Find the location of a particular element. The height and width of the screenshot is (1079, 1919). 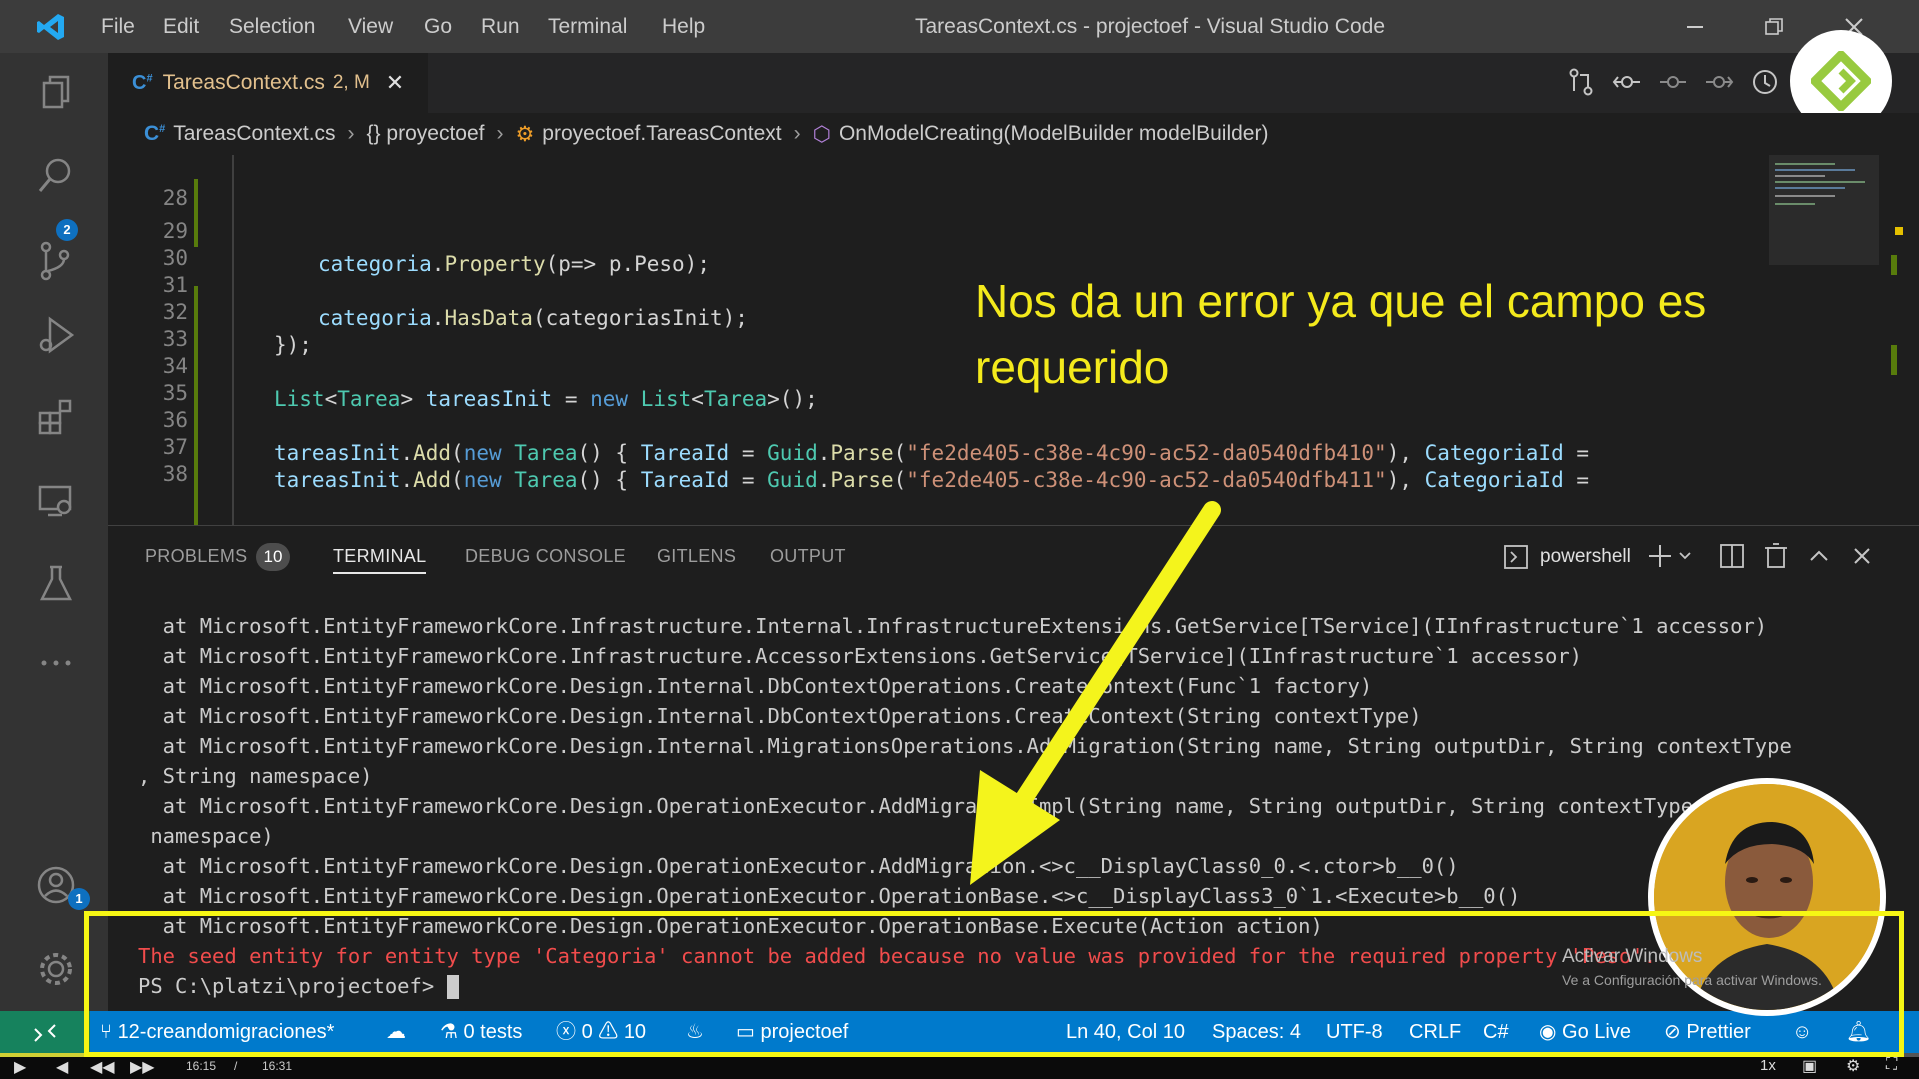

annotation-line-2: requerido is located at coordinates (1072, 367).